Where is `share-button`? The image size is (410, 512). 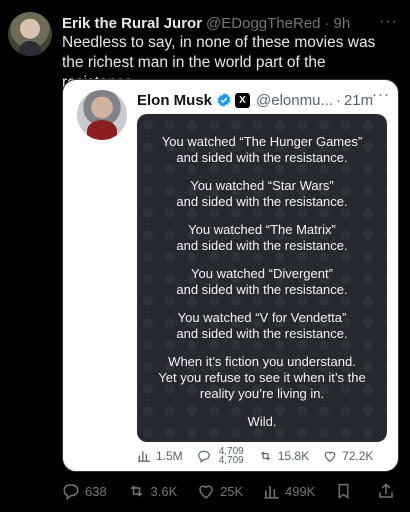 share-button is located at coordinates (388, 491).